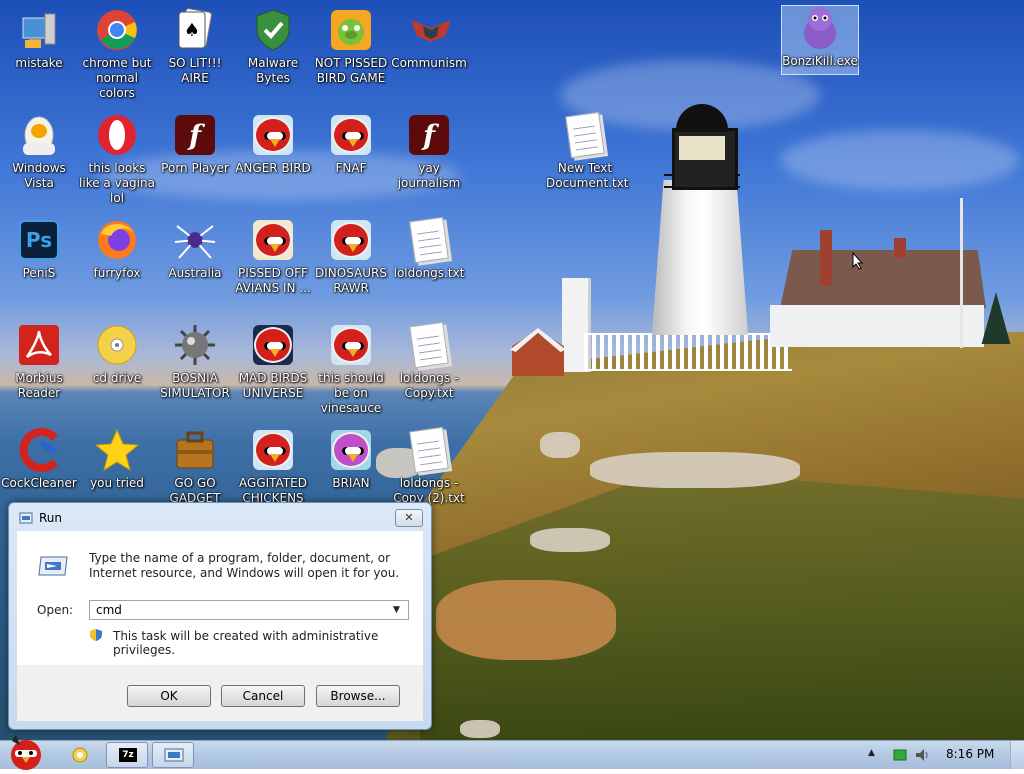 The height and width of the screenshot is (774, 1024). What do you see at coordinates (195, 450) in the screenshot?
I see `briefcase-icon` at bounding box center [195, 450].